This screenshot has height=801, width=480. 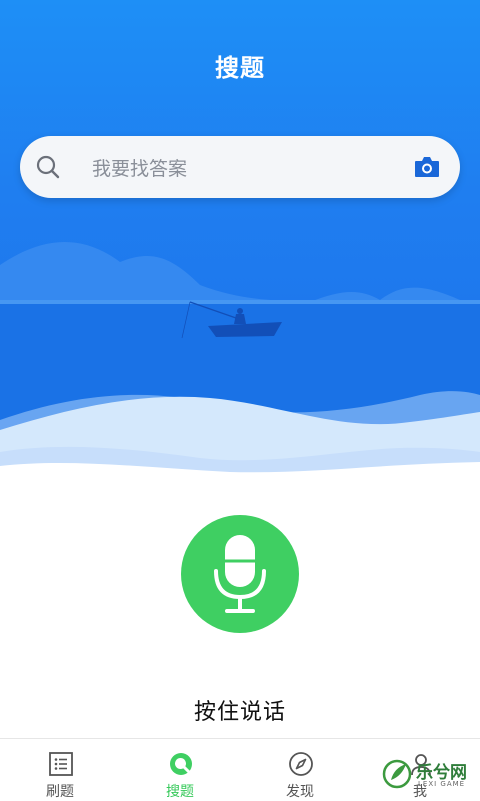 I want to click on microphone-icon, so click(x=240, y=574).